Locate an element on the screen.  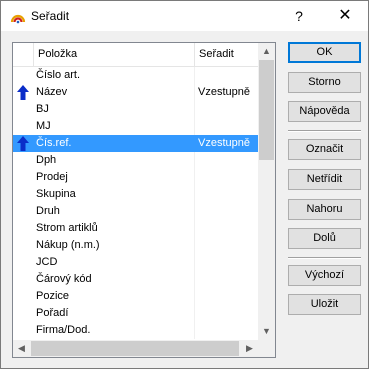
horizontal-scrollbar: ◀ ▶ is located at coordinates (135, 348).